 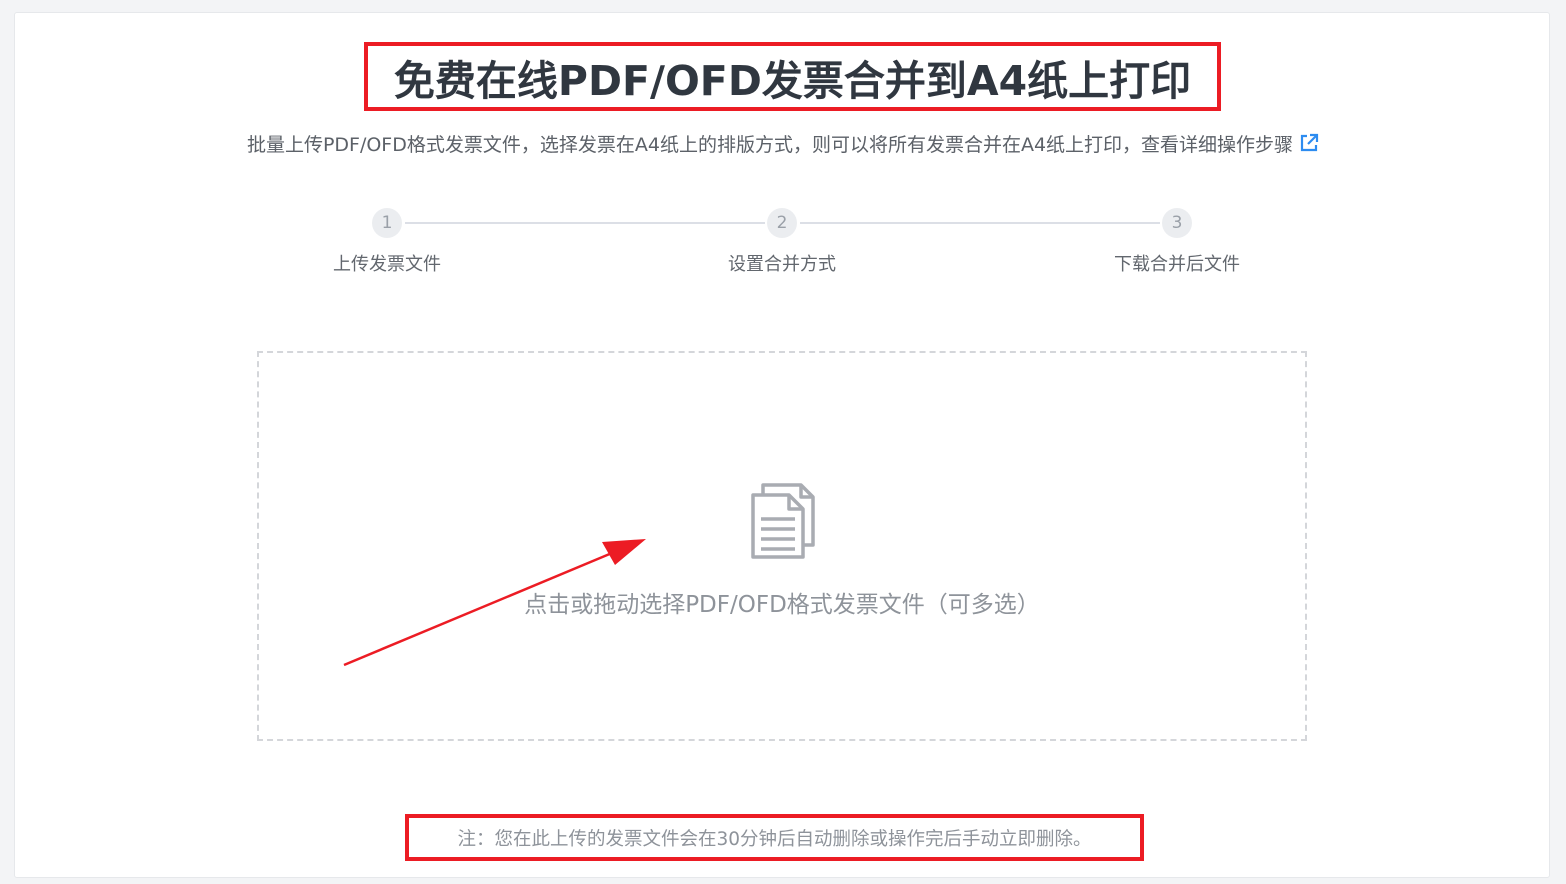 What do you see at coordinates (1177, 264) in the screenshot?
I see `step-3-label: 下载合并后文件` at bounding box center [1177, 264].